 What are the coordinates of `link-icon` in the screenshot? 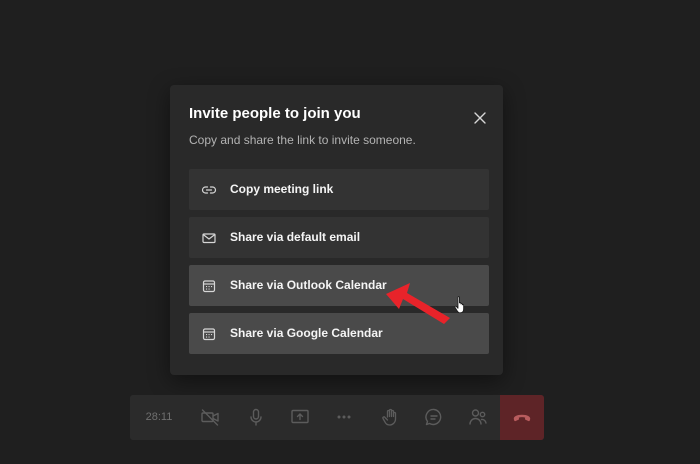 It's located at (209, 190).